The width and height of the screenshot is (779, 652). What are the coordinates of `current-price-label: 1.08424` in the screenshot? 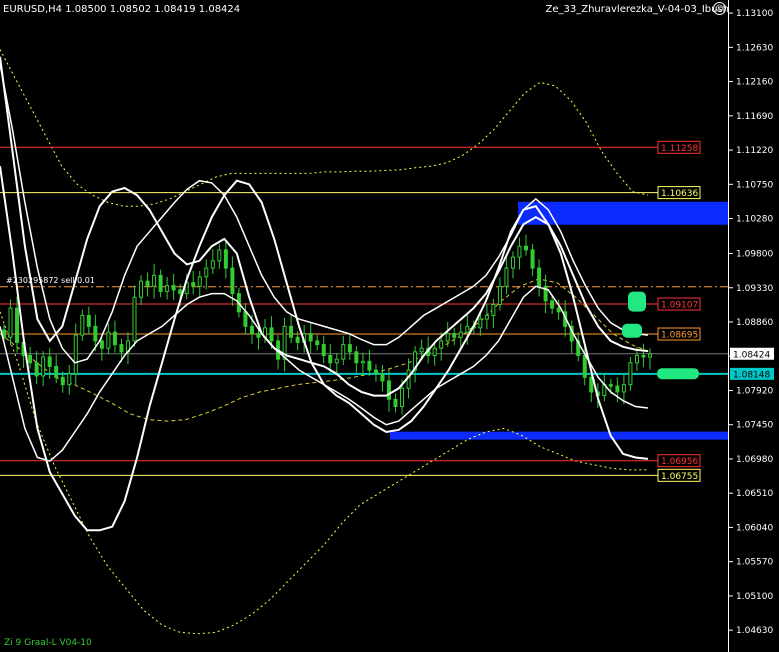 It's located at (751, 355).